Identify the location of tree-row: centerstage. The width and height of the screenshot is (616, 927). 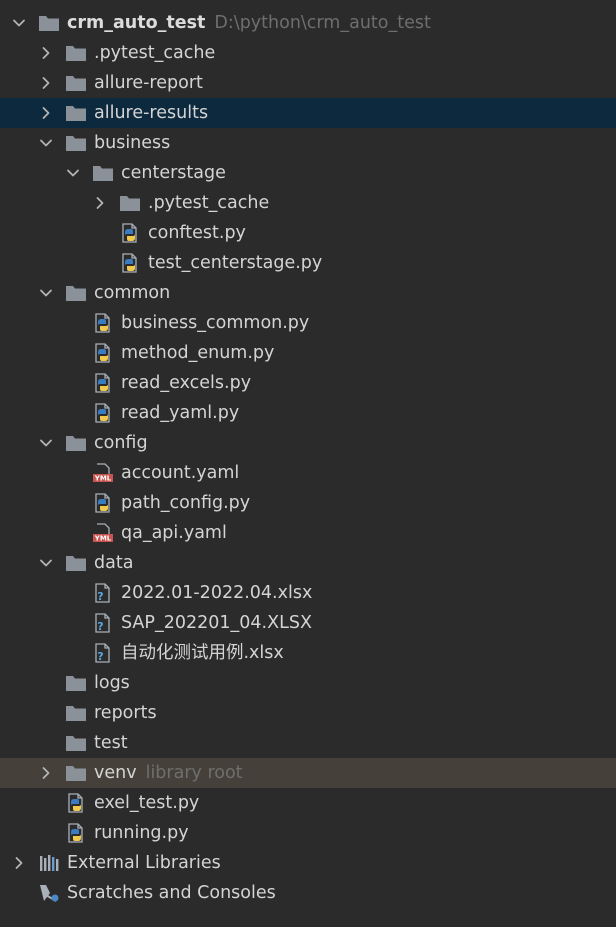
(308, 173).